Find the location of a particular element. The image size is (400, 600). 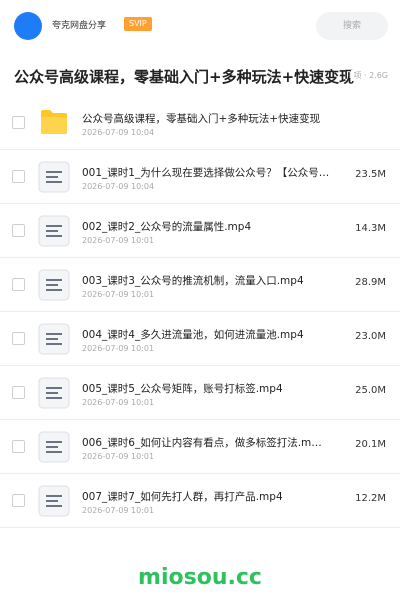

file-name: 005_课时5_公众号矩阵，账号打标签.mp4 is located at coordinates (182, 389).